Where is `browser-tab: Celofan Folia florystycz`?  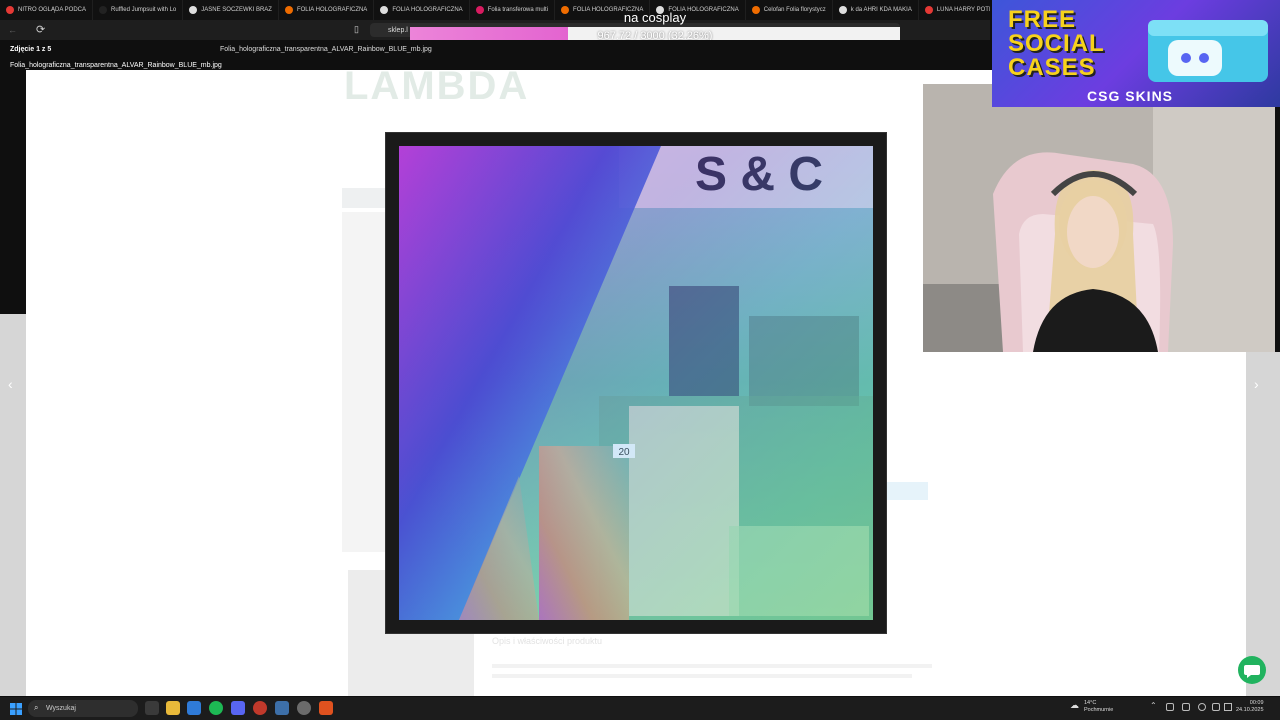
browser-tab: Celofan Folia florystycz is located at coordinates (789, 10).